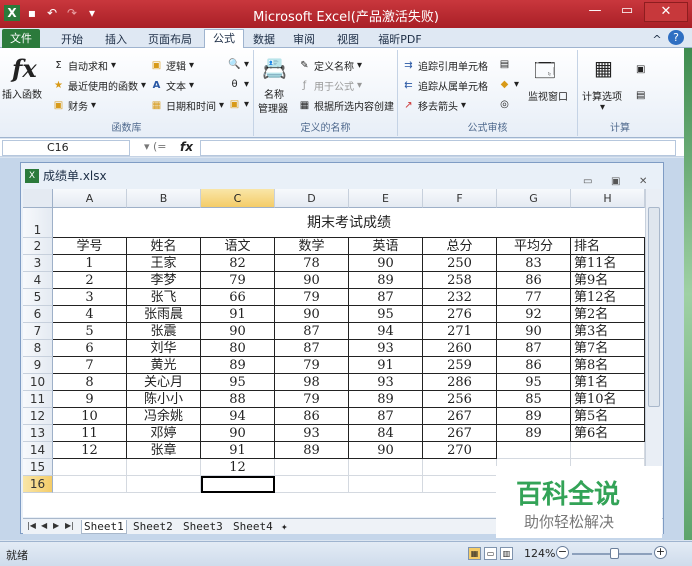  What do you see at coordinates (238, 297) in the screenshot?
I see `table-cell: 66` at bounding box center [238, 297].